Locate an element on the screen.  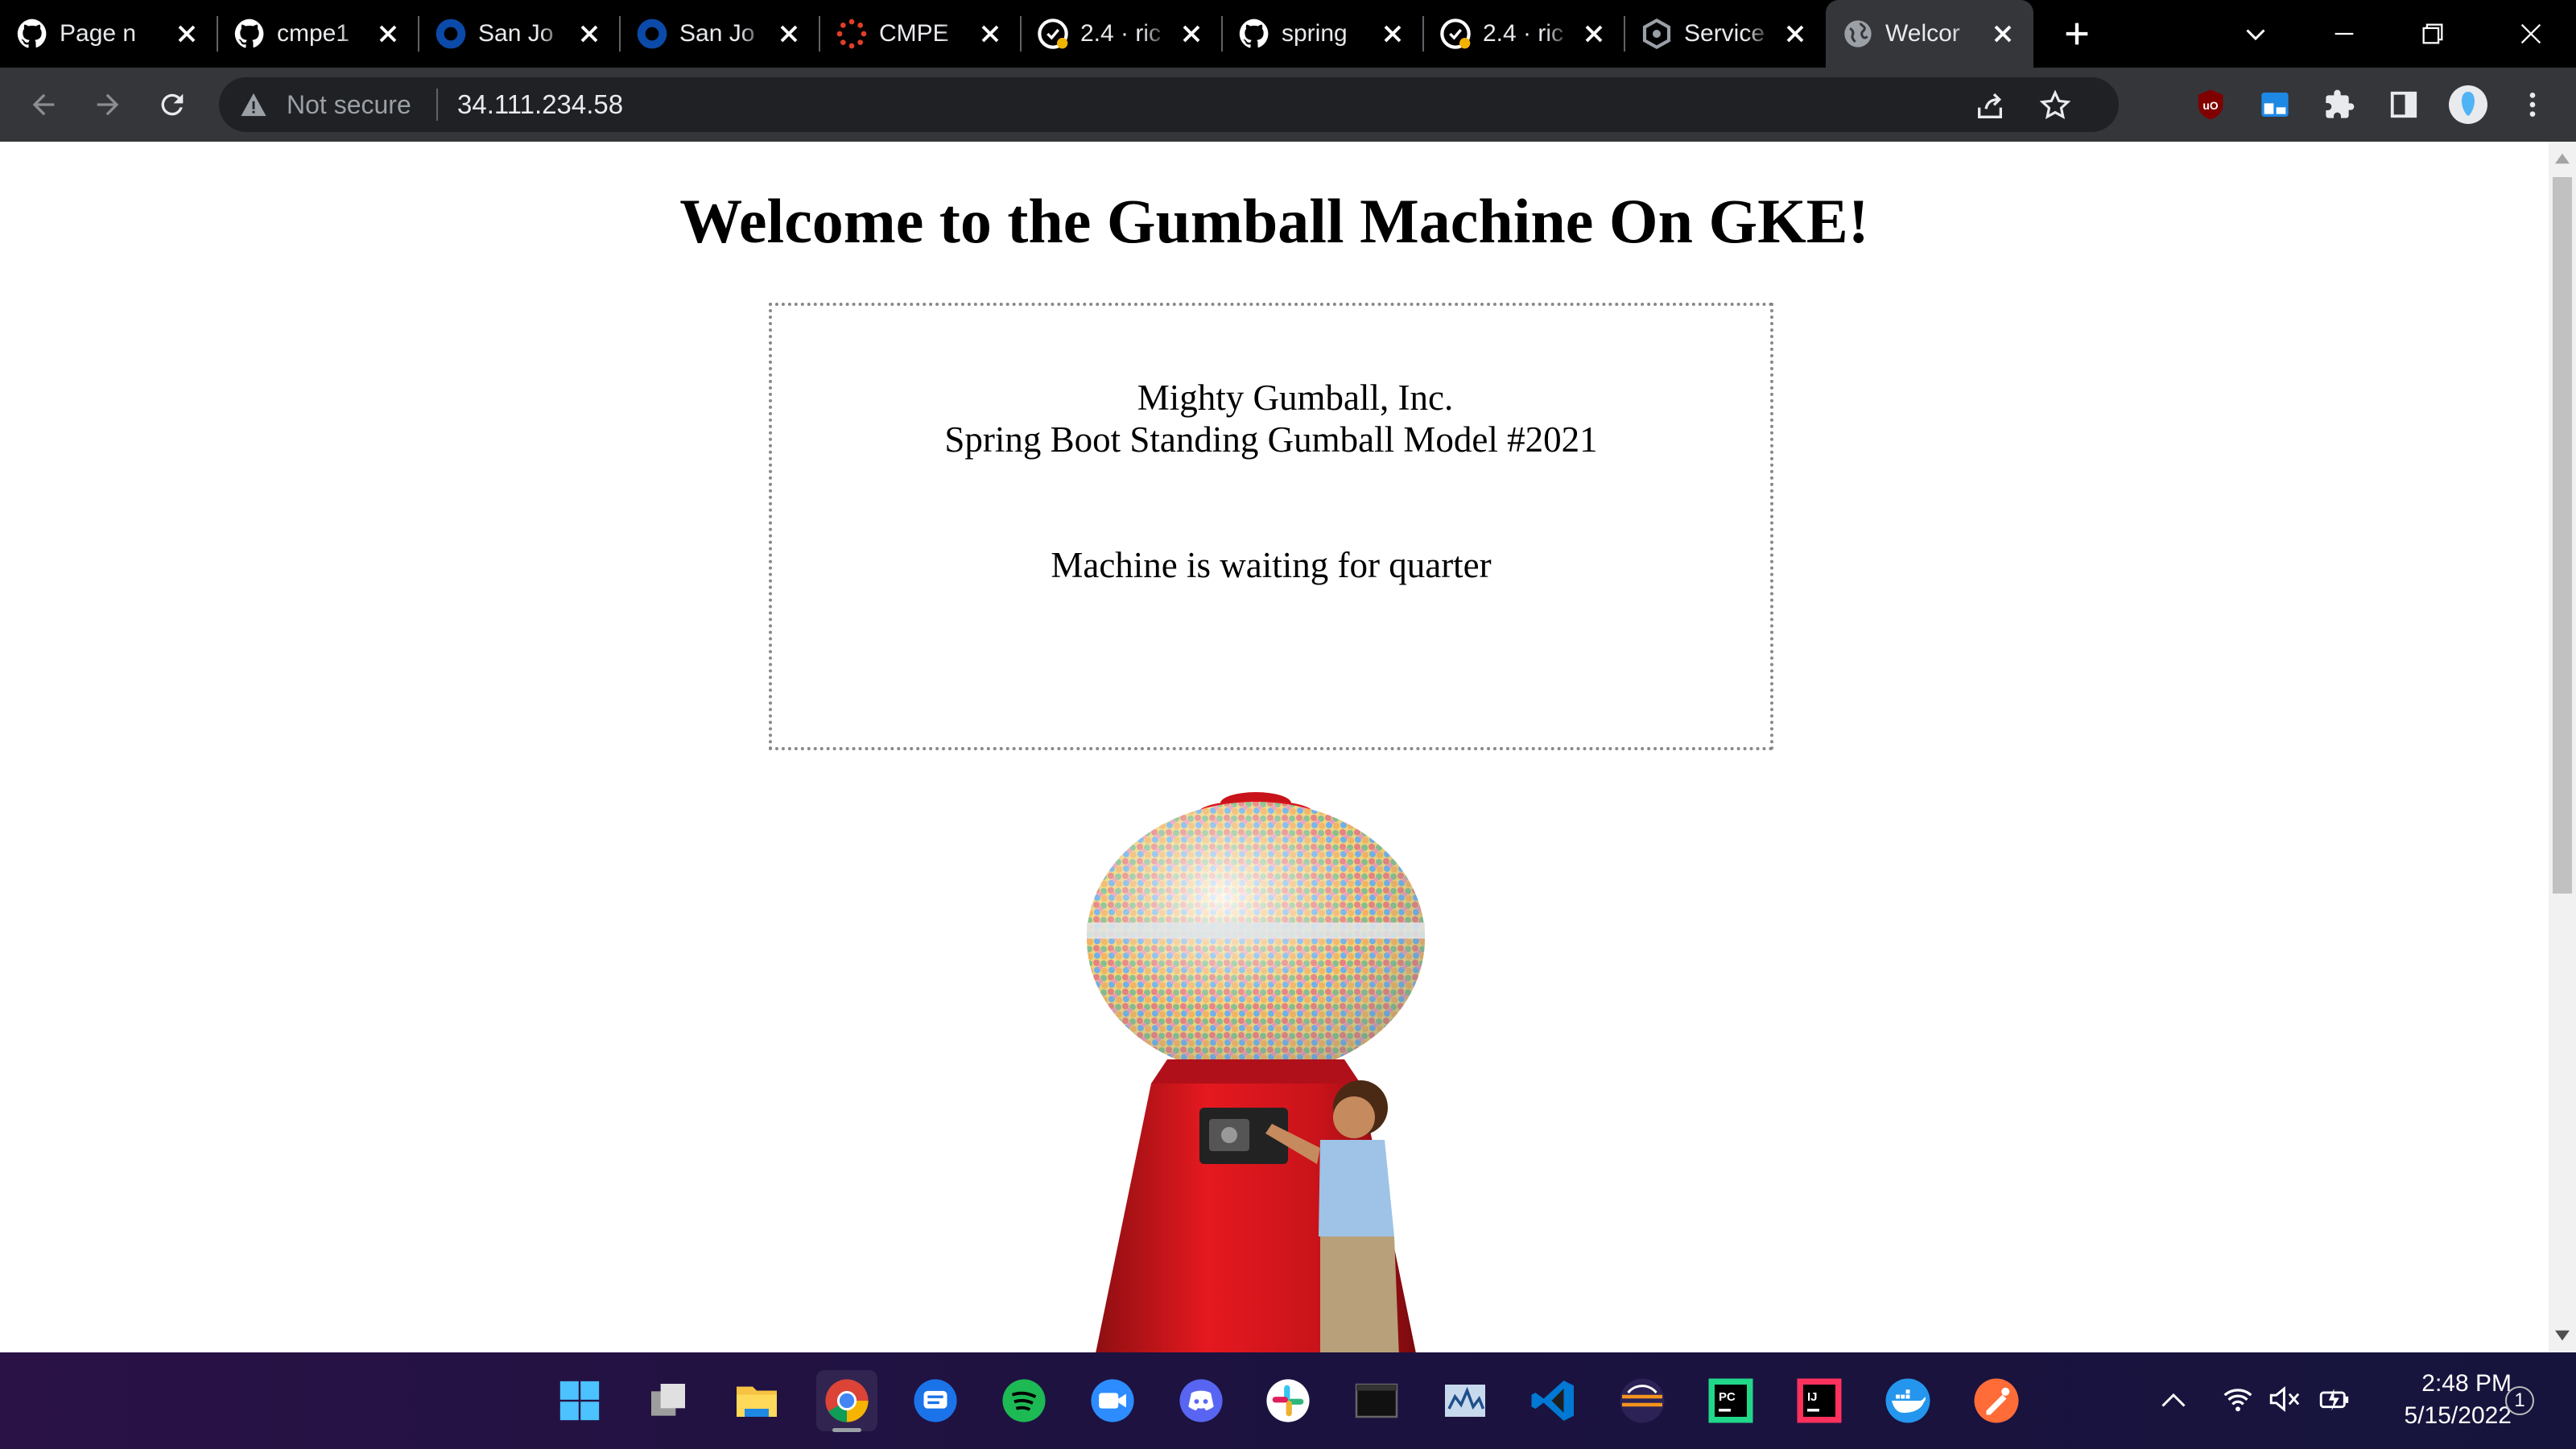
notification-badge: 1 is located at coordinates (2519, 1400).